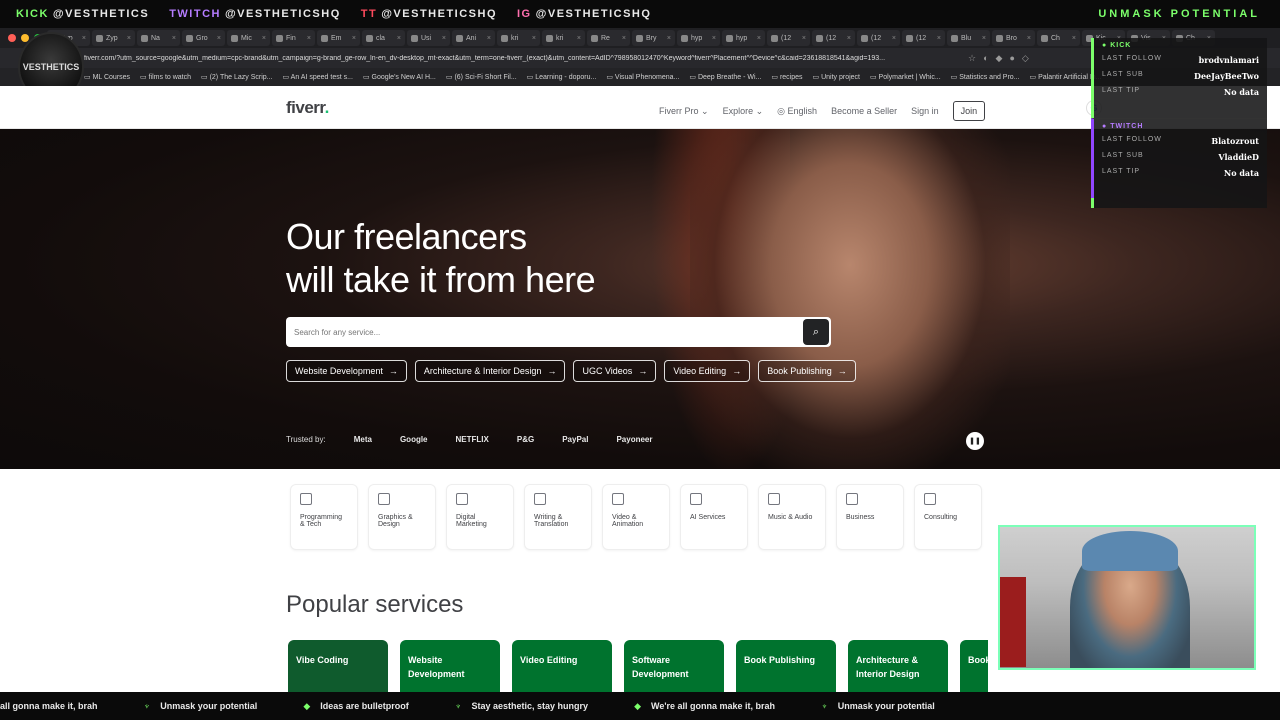 The image size is (1280, 720). Describe the element at coordinates (799, 371) in the screenshot. I see `chip-label: Book Publishing` at that location.